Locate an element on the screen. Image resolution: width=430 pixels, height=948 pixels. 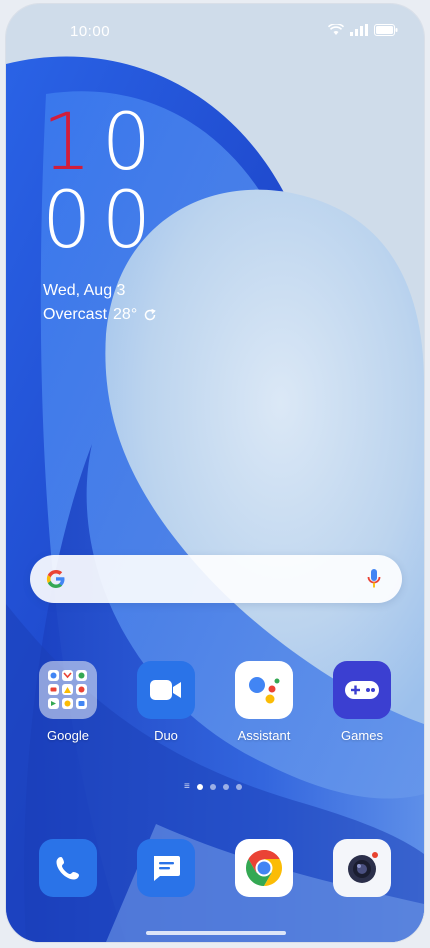
messages-icon is located at coordinates (166, 868).